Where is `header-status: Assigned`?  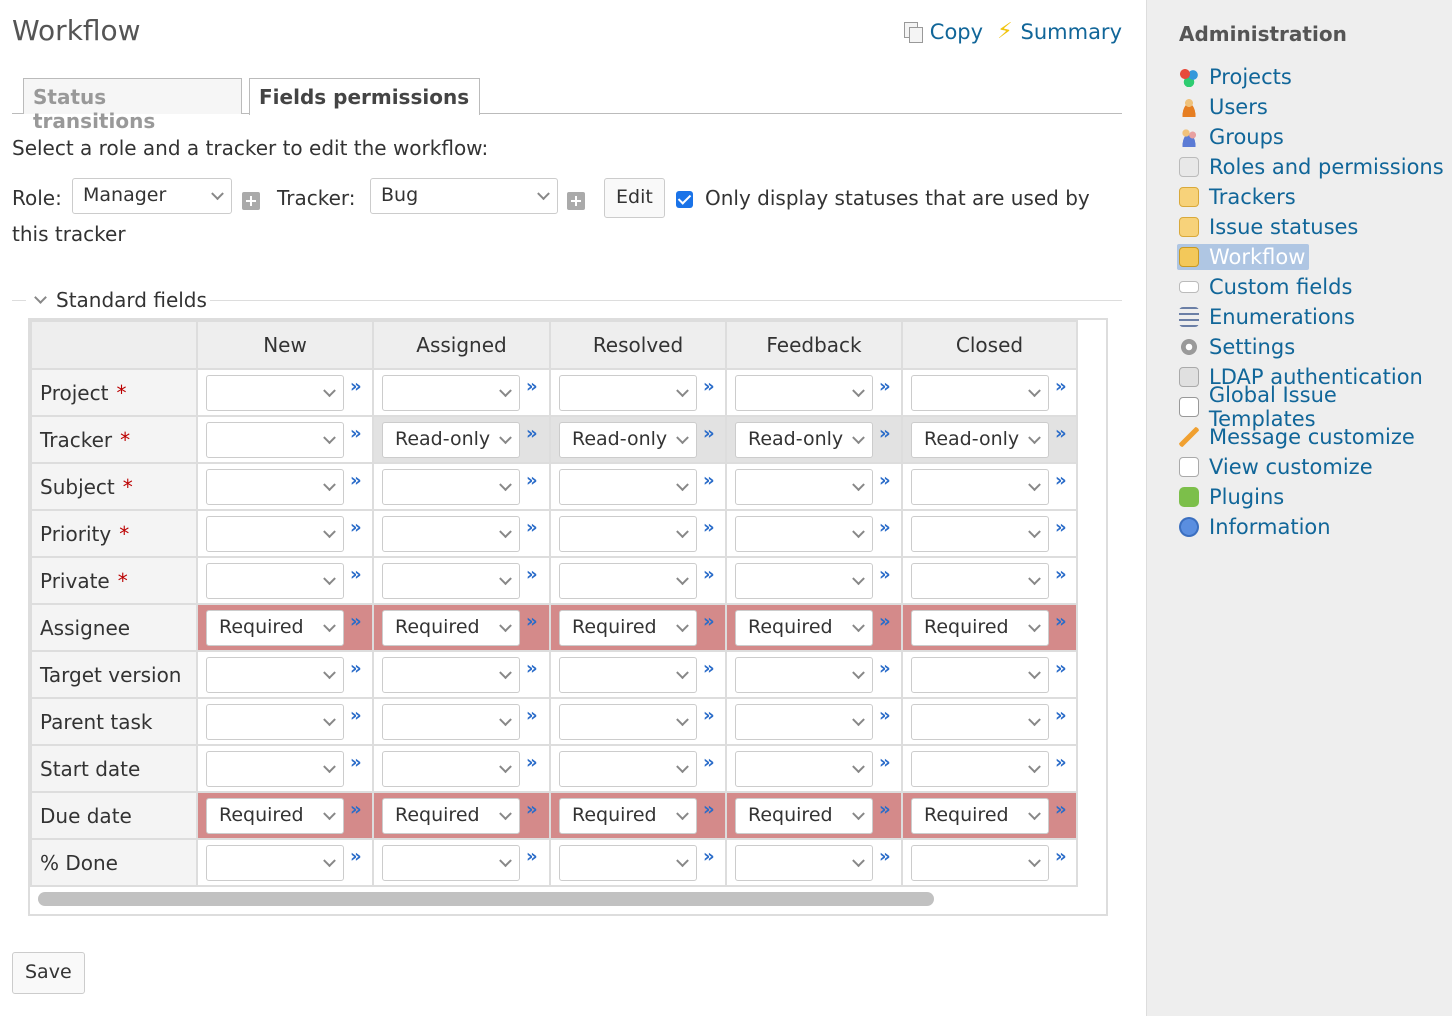
header-status: Assigned is located at coordinates (461, 345).